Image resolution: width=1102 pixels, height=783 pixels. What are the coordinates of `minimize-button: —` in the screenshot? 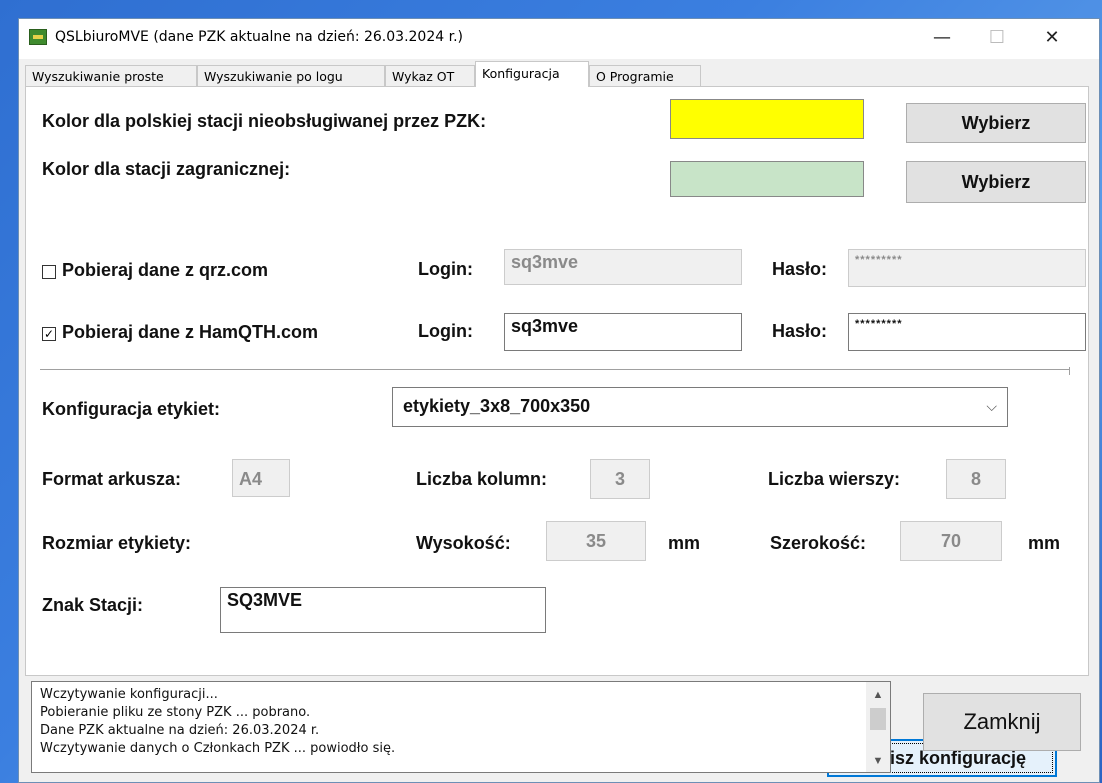 It's located at (942, 38).